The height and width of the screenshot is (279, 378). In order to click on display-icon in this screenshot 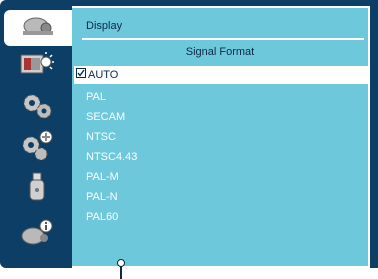, I will do `click(38, 28)`.